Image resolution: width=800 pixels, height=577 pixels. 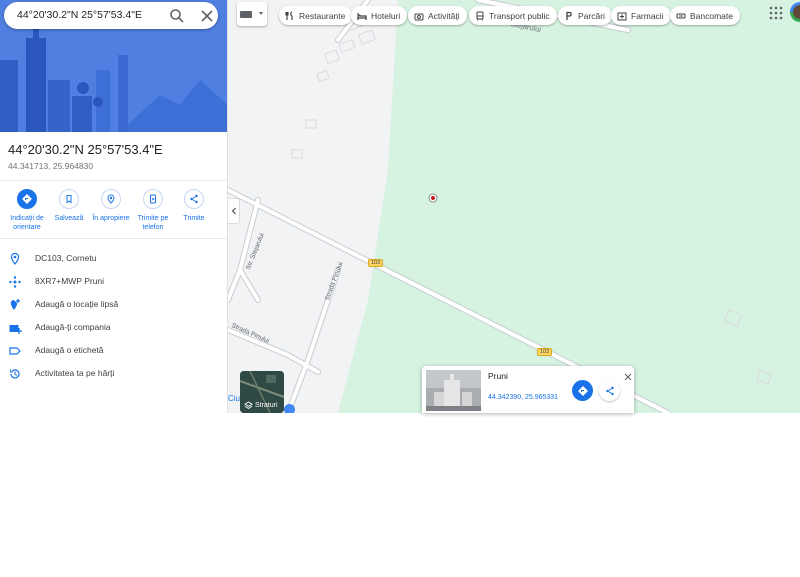 I want to click on dropped-pin-marker, so click(x=433, y=198).